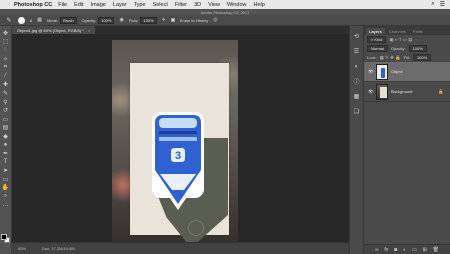 The width and height of the screenshot is (450, 254). What do you see at coordinates (356, 66) in the screenshot?
I see `adjustments-panel-icon: ◐` at bounding box center [356, 66].